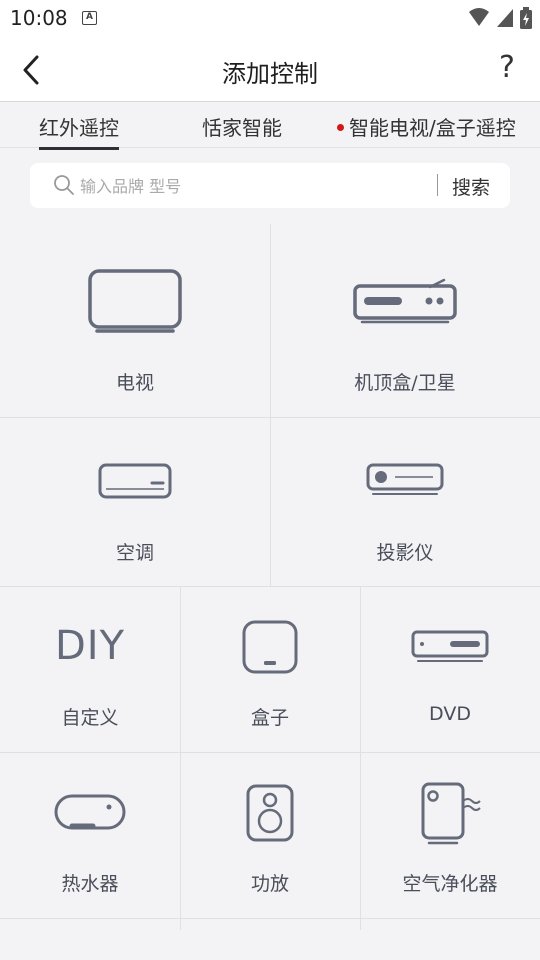 This screenshot has height=960, width=540. I want to click on diy-icon: DIY, so click(90, 646).